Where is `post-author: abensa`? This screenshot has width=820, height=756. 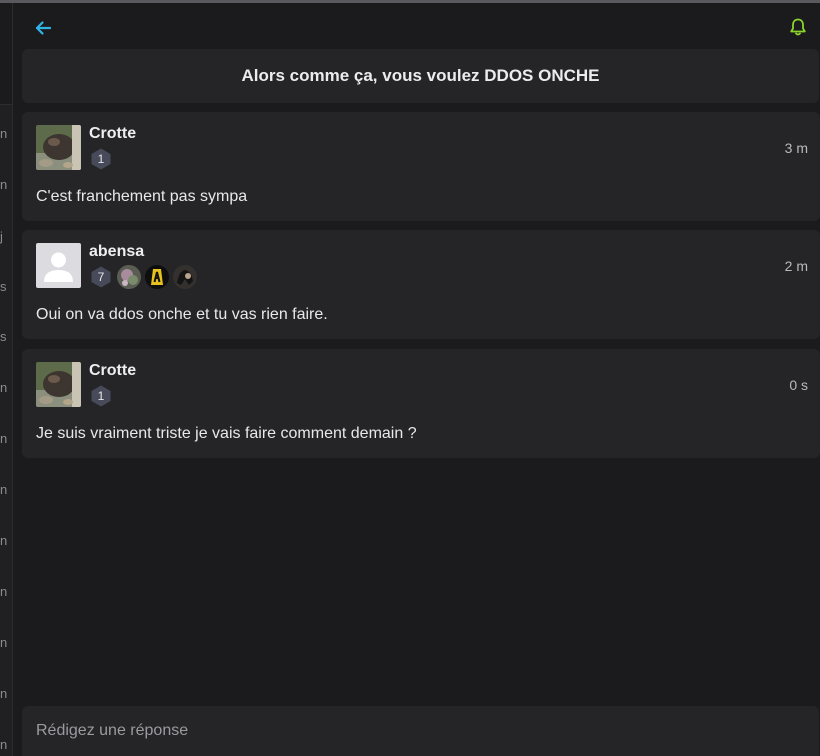 post-author: abensa is located at coordinates (116, 252).